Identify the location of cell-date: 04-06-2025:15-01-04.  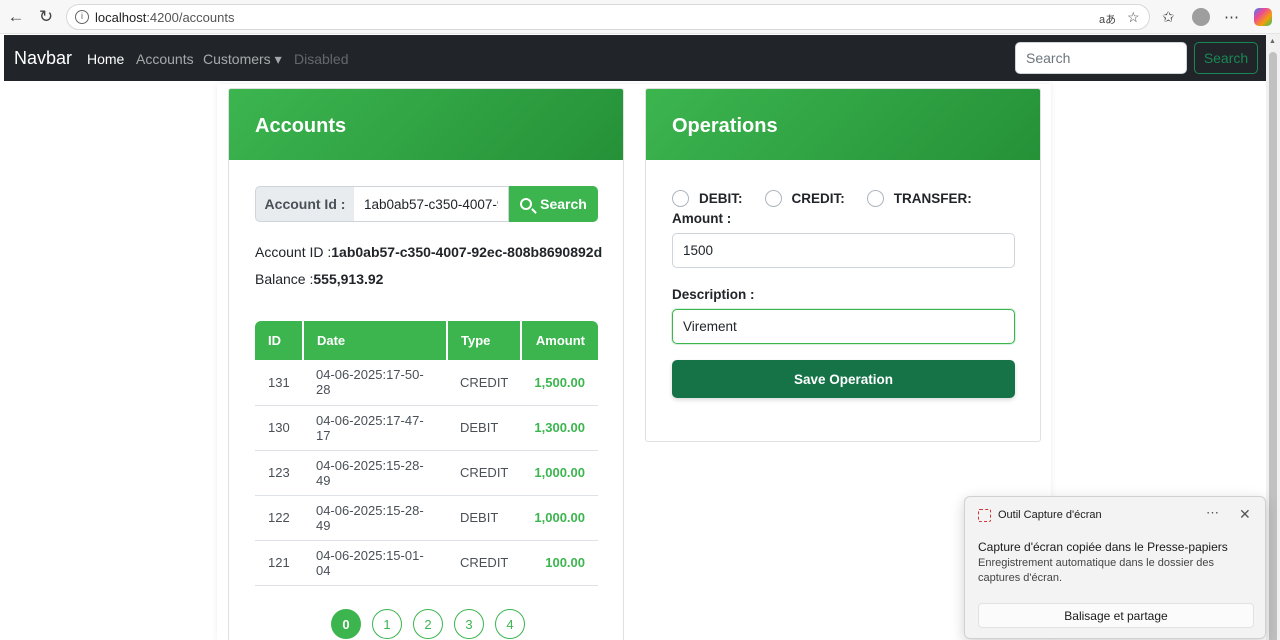
(374, 563).